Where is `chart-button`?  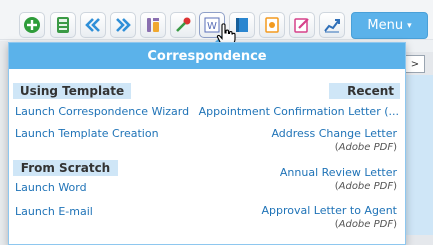
chart-button is located at coordinates (332, 25).